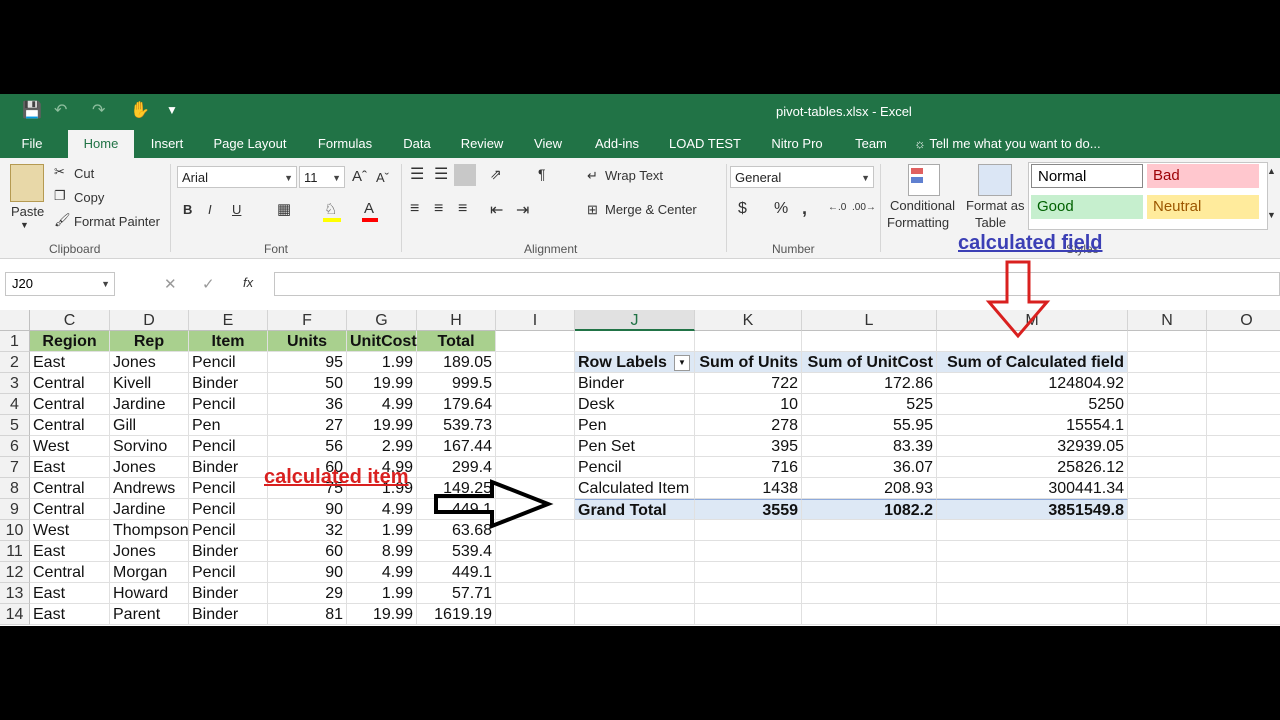  Describe the element at coordinates (802, 177) in the screenshot. I see `number-format-select: General ▼` at that location.